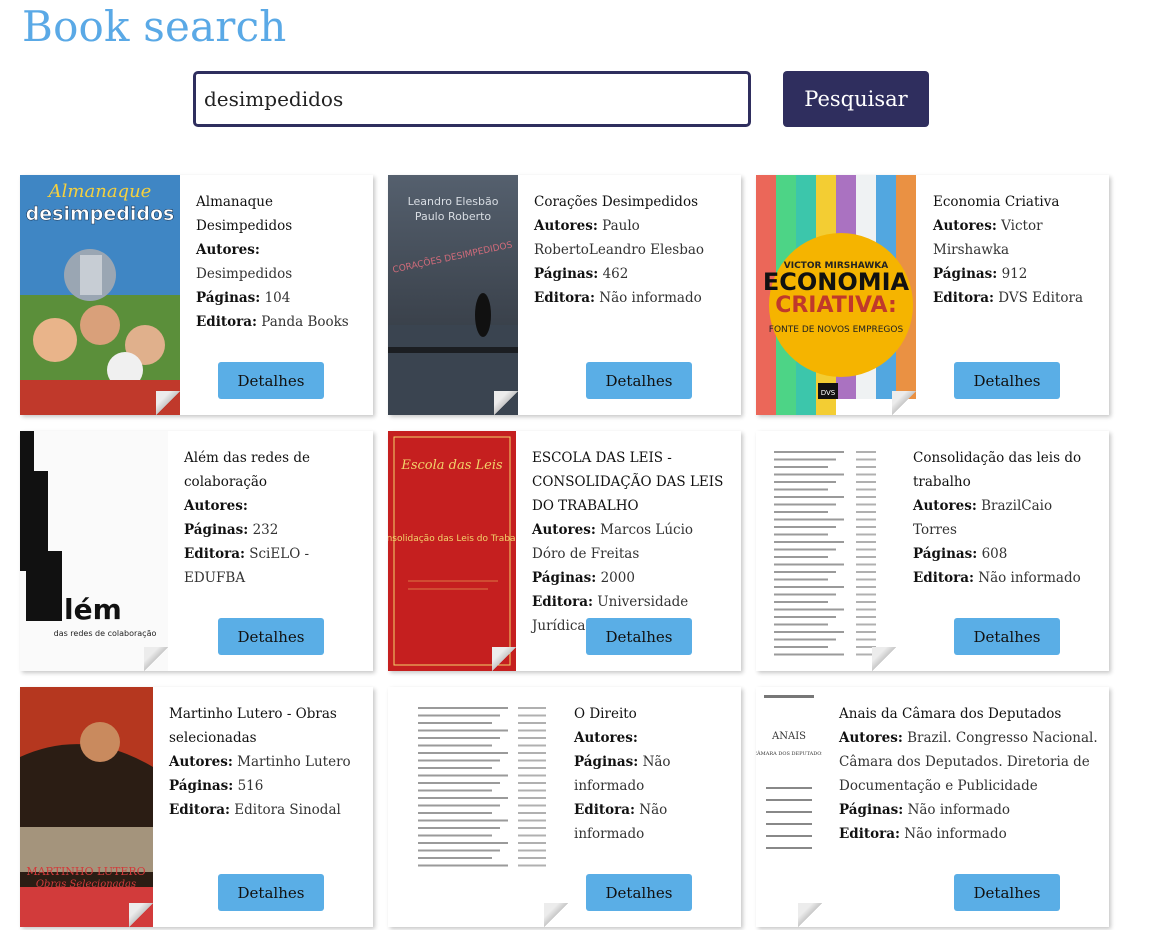 Image resolution: width=1153 pixels, height=930 pixels. What do you see at coordinates (472, 99) in the screenshot?
I see `search-input` at bounding box center [472, 99].